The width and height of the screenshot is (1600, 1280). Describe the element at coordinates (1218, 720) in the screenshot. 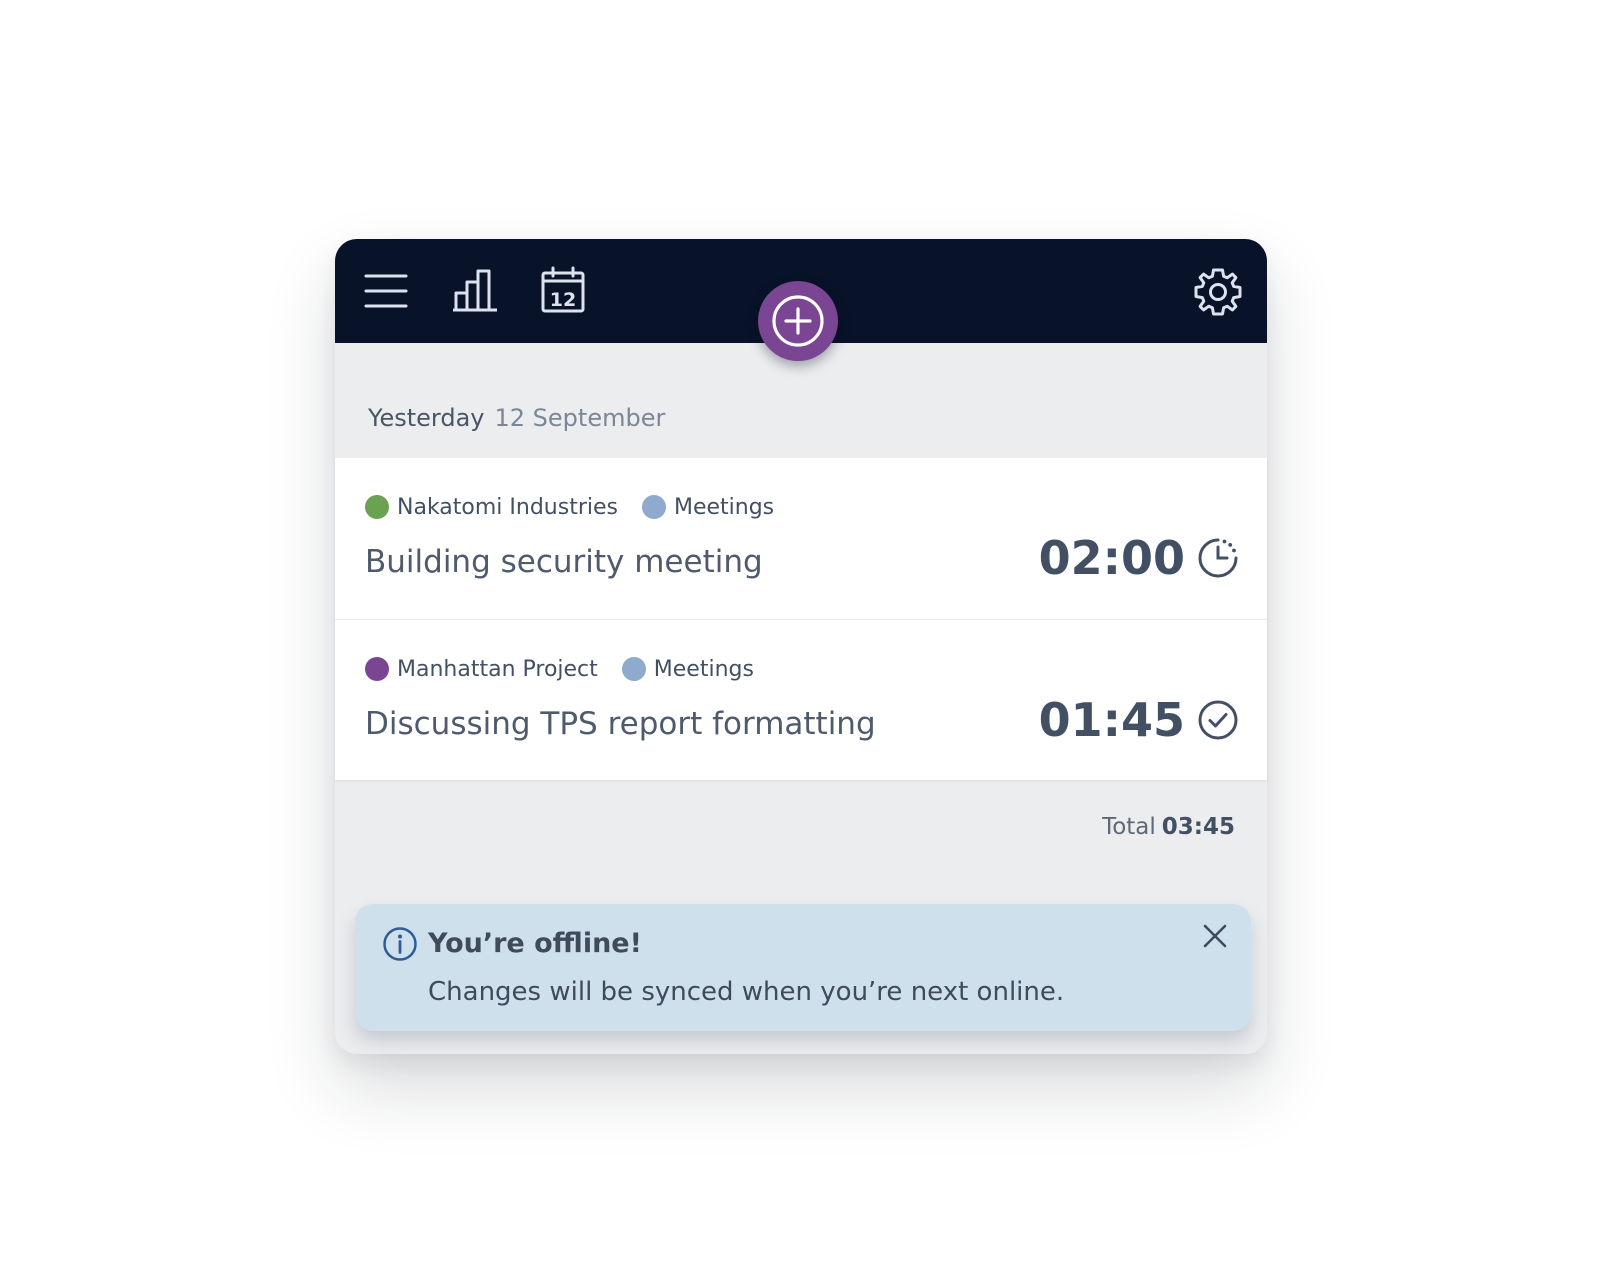

I see `check-circle-icon` at that location.